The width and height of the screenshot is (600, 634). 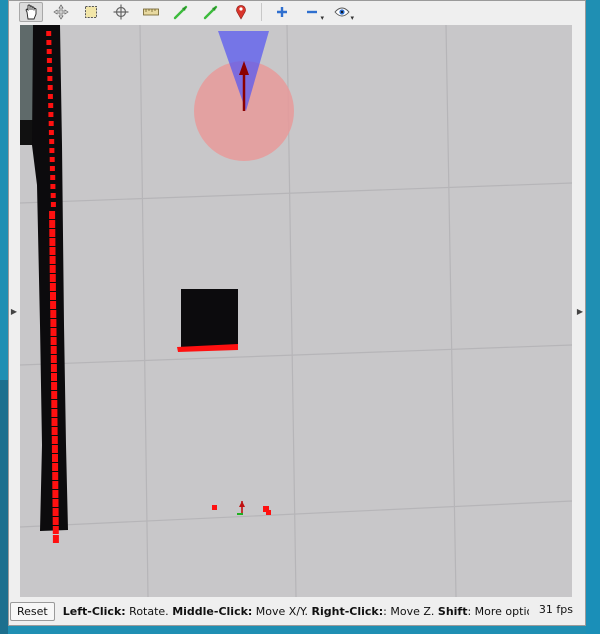 What do you see at coordinates (241, 12) in the screenshot?
I see `publish-point-tool-button` at bounding box center [241, 12].